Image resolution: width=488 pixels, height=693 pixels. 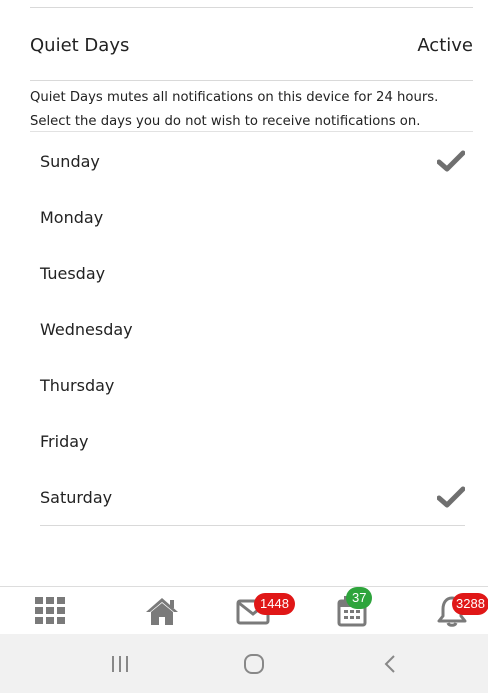 What do you see at coordinates (76, 497) in the screenshot?
I see `day-label: Saturday` at bounding box center [76, 497].